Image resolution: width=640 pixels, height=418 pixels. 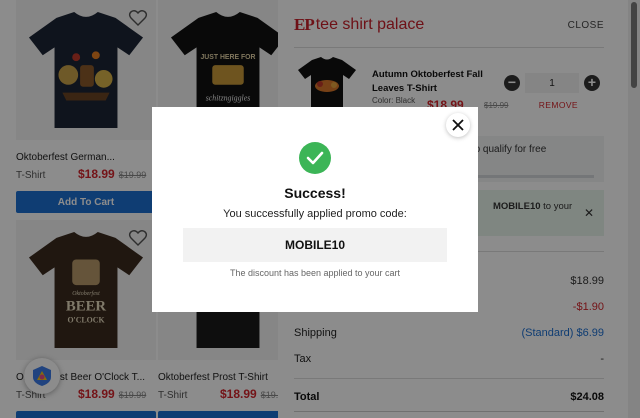 I want to click on promo-code-display: MOBILE10, so click(x=315, y=245).